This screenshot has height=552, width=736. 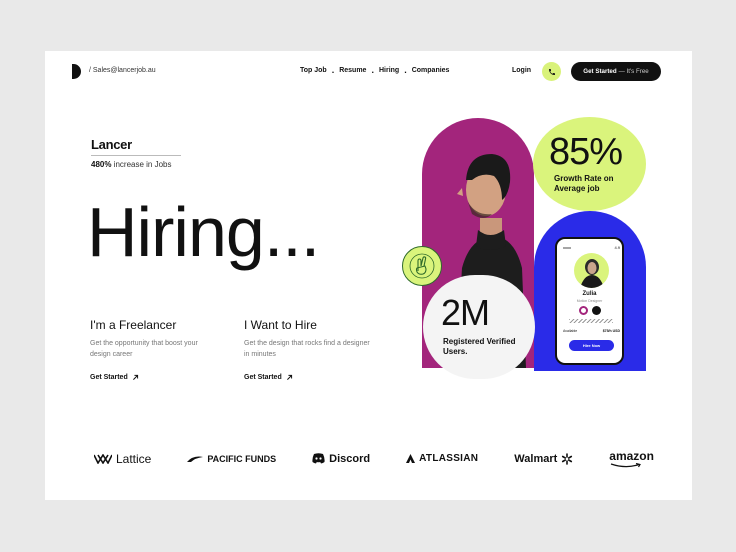 What do you see at coordinates (567, 248) in the screenshot?
I see `back-arrow-icon` at bounding box center [567, 248].